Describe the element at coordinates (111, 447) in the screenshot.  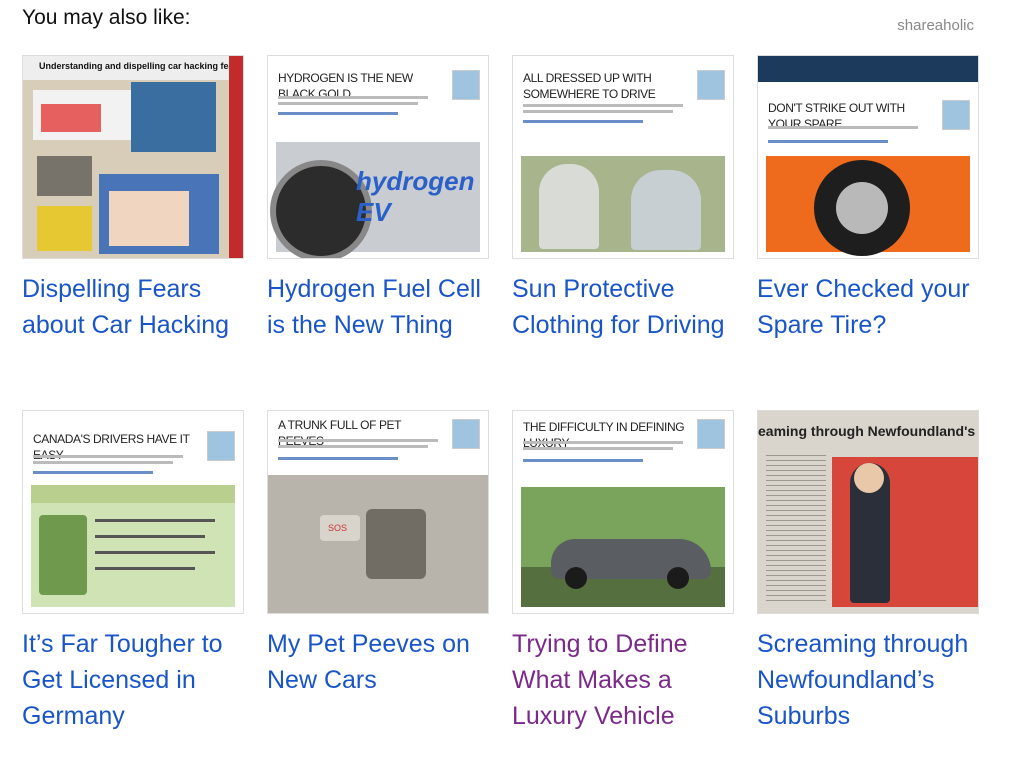
I see `thumb-headline: CANADA'S DRIVERS HAVE IT EASY` at that location.